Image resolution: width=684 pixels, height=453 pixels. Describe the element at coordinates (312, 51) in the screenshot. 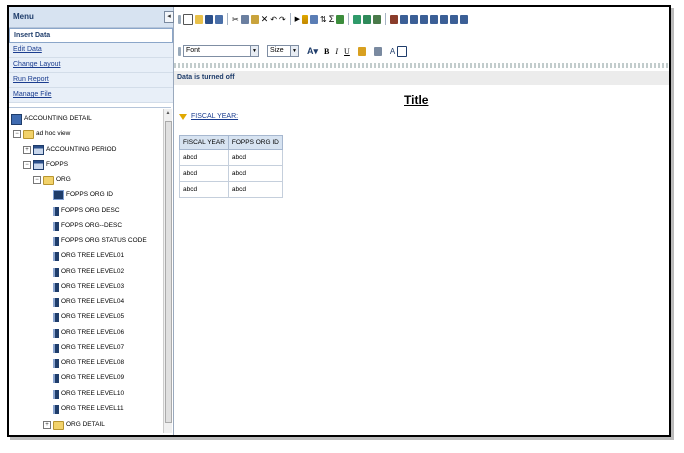

I see `font-color-icon: A▾` at that location.